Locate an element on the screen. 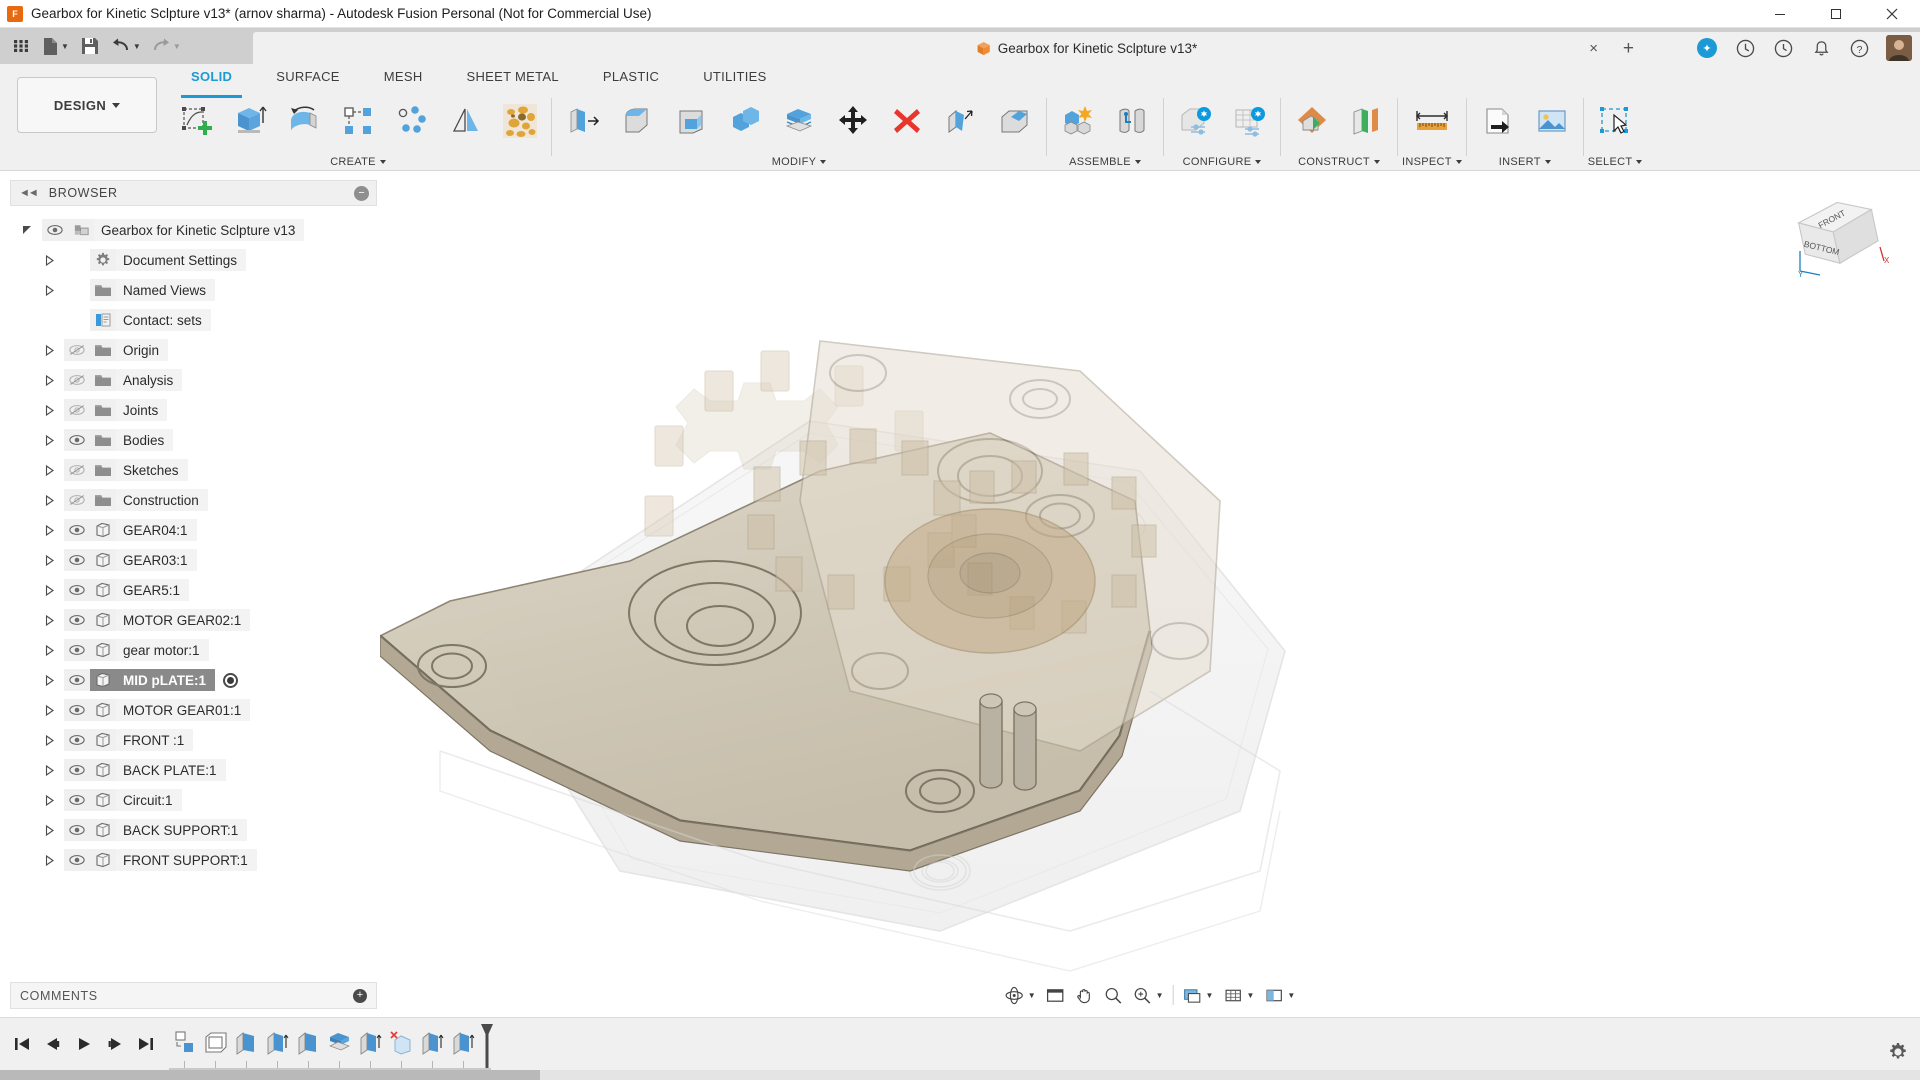 The image size is (1920, 1080). joint-tool is located at coordinates (1132, 121).